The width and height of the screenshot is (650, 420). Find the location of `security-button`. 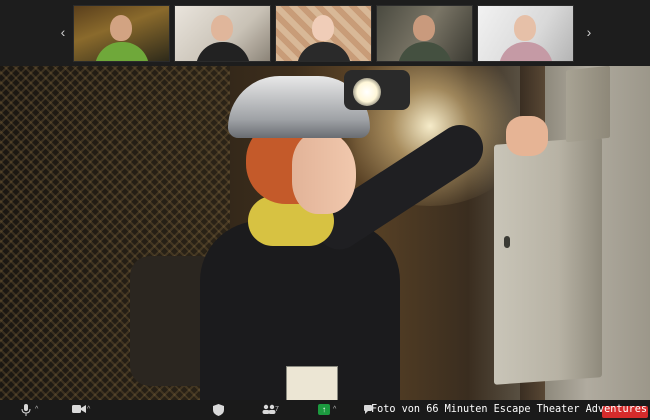

security-button is located at coordinates (218, 409).